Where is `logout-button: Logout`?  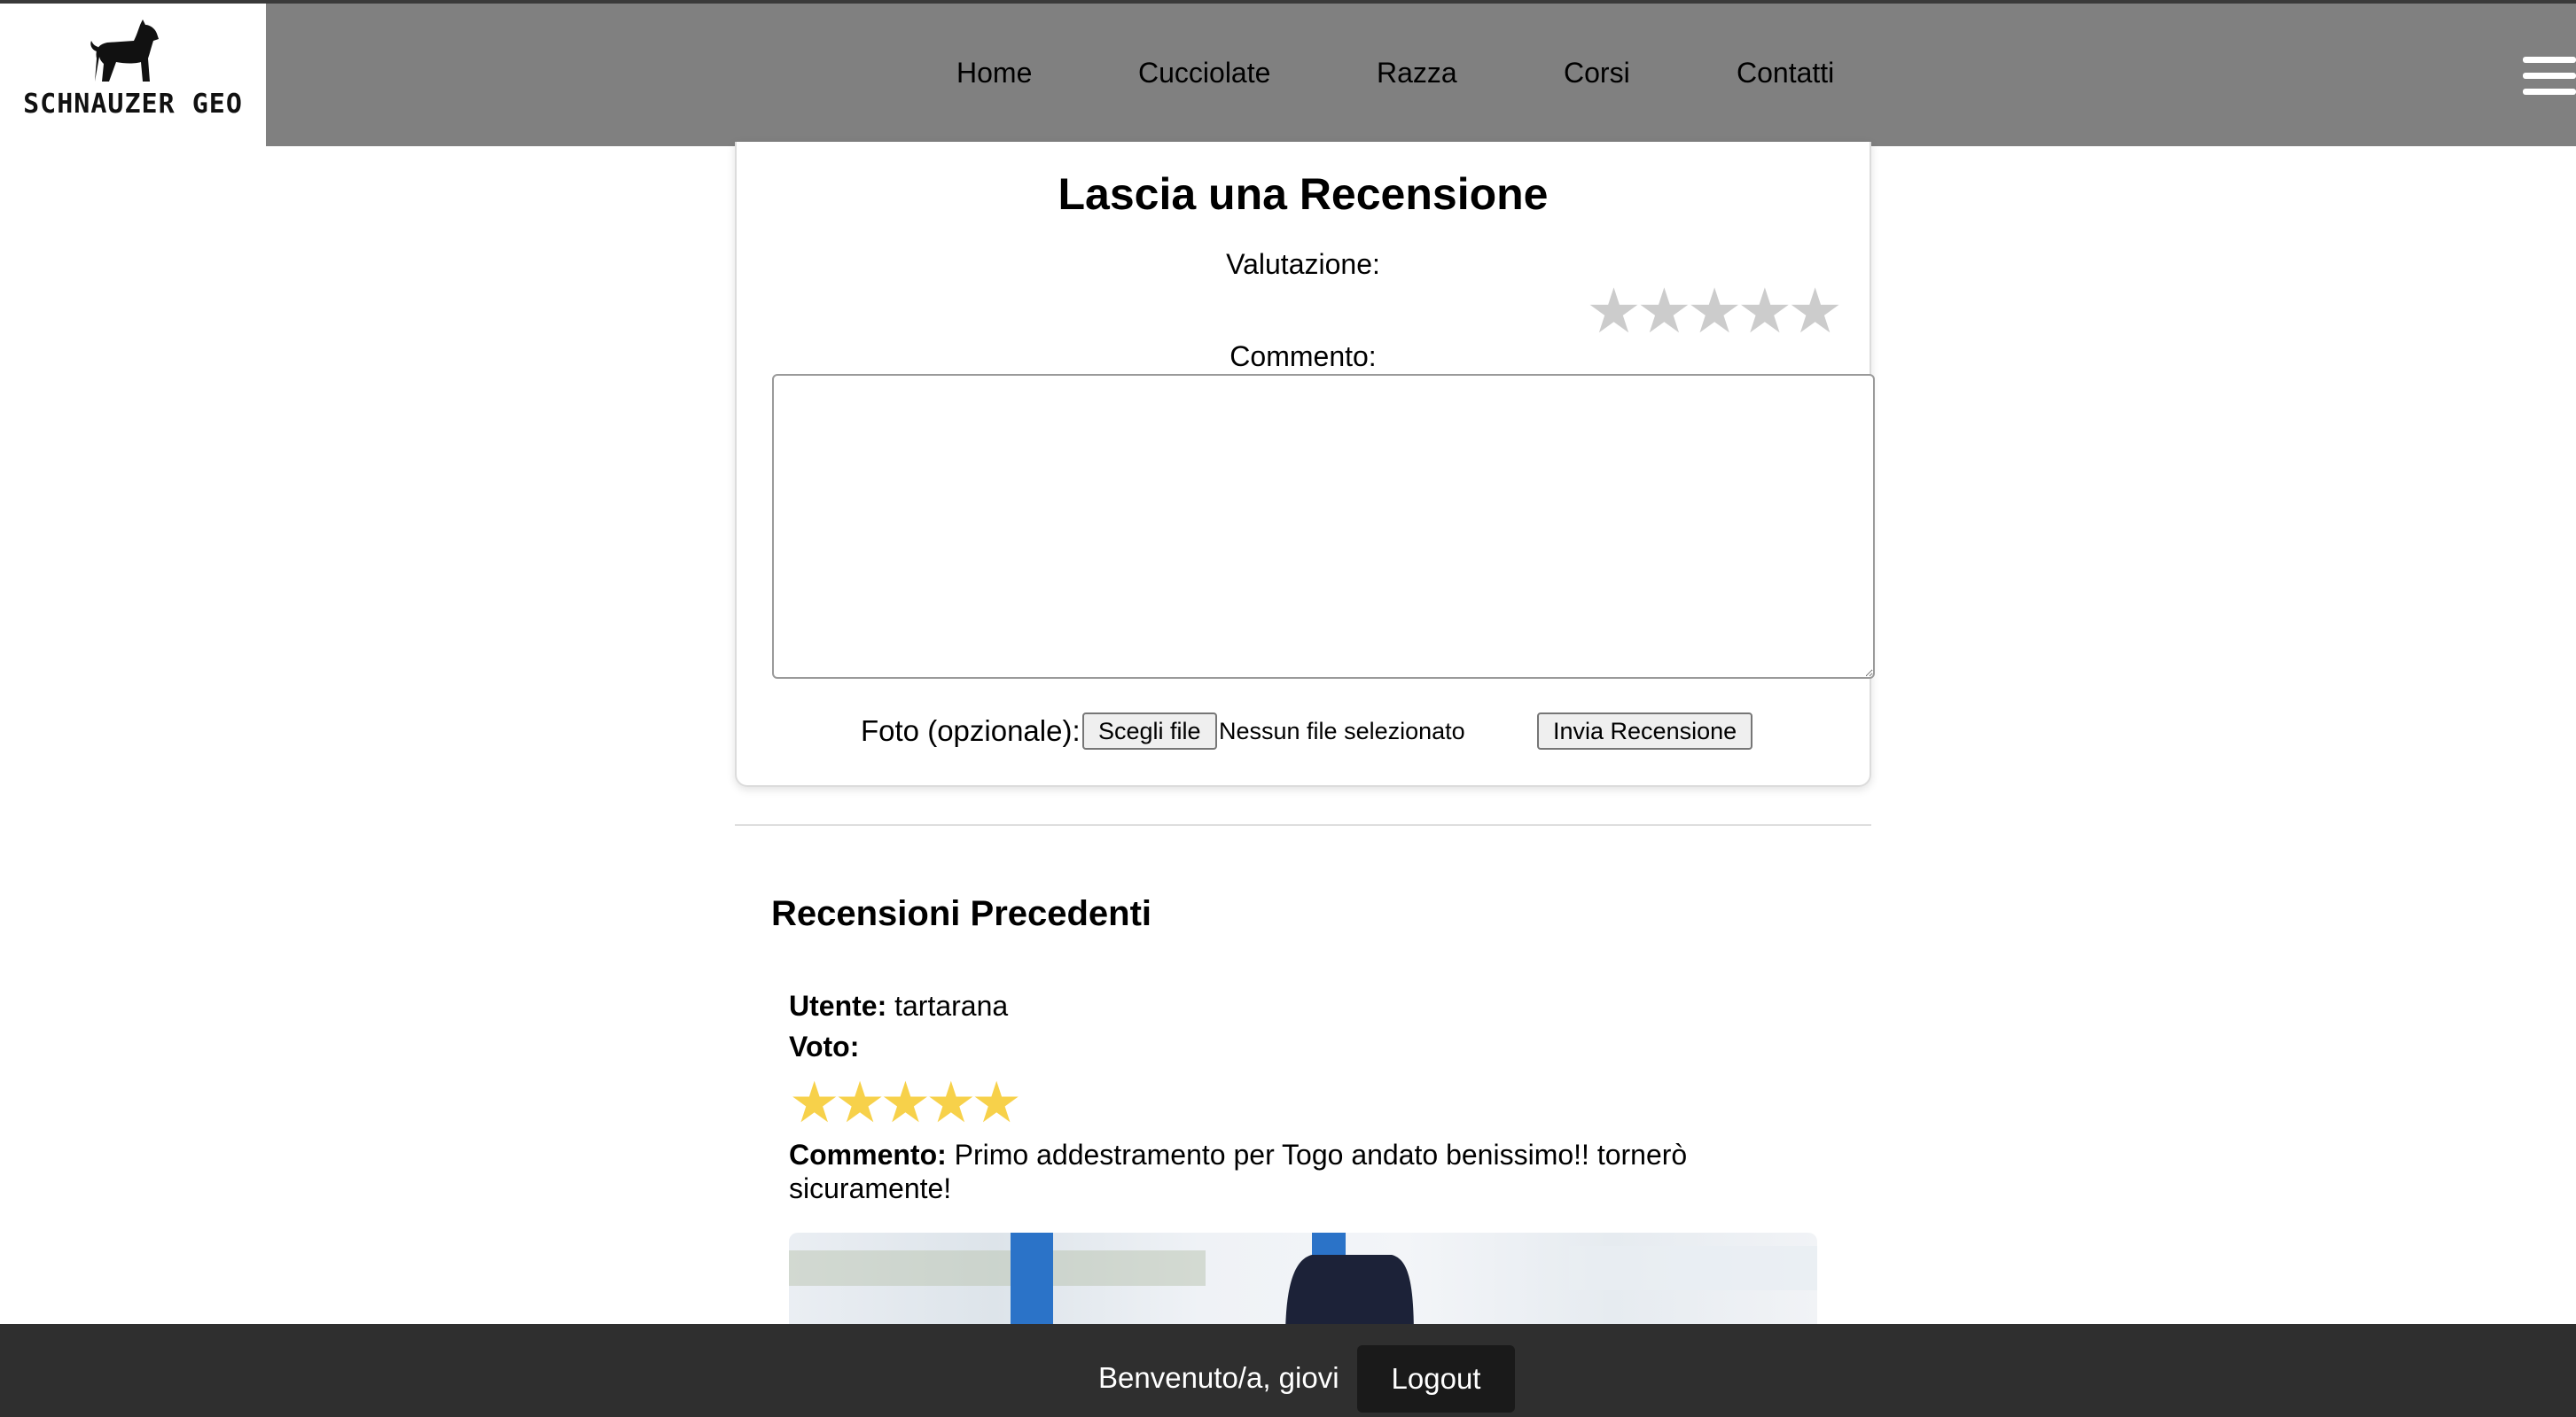
logout-button: Logout is located at coordinates (1436, 1379).